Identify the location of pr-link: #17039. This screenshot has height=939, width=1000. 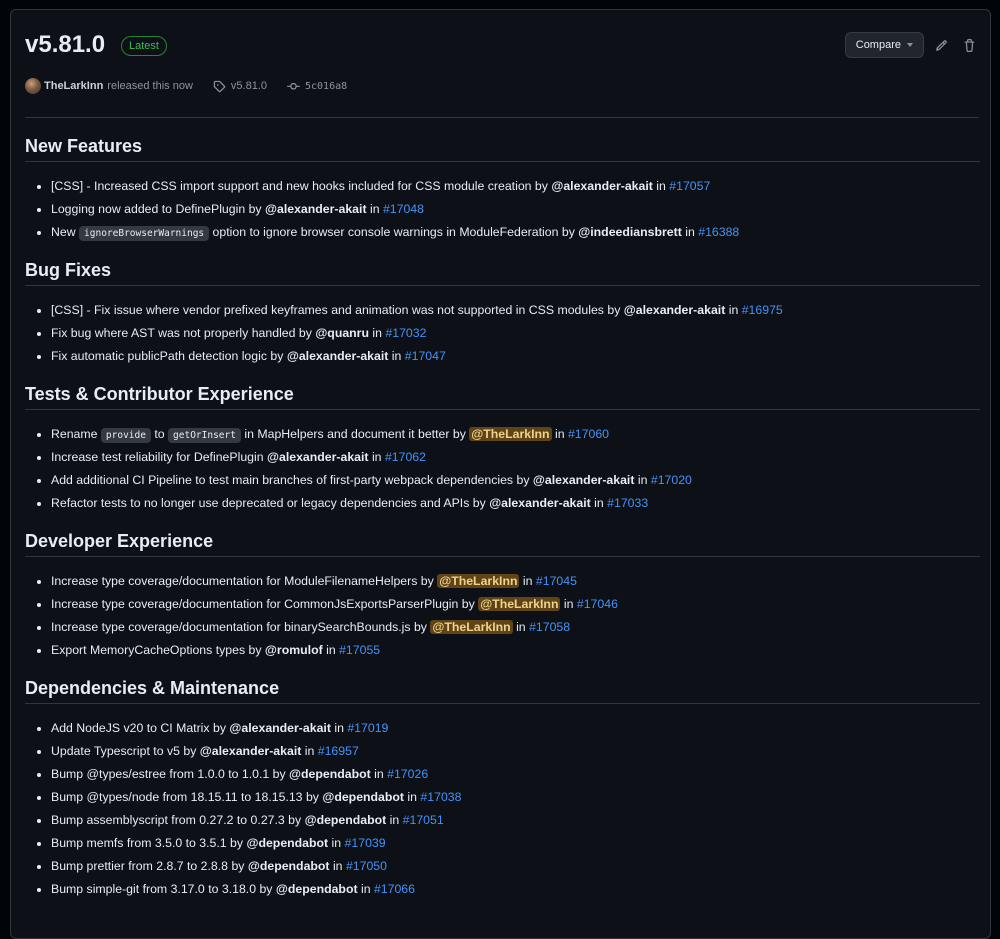
(365, 843).